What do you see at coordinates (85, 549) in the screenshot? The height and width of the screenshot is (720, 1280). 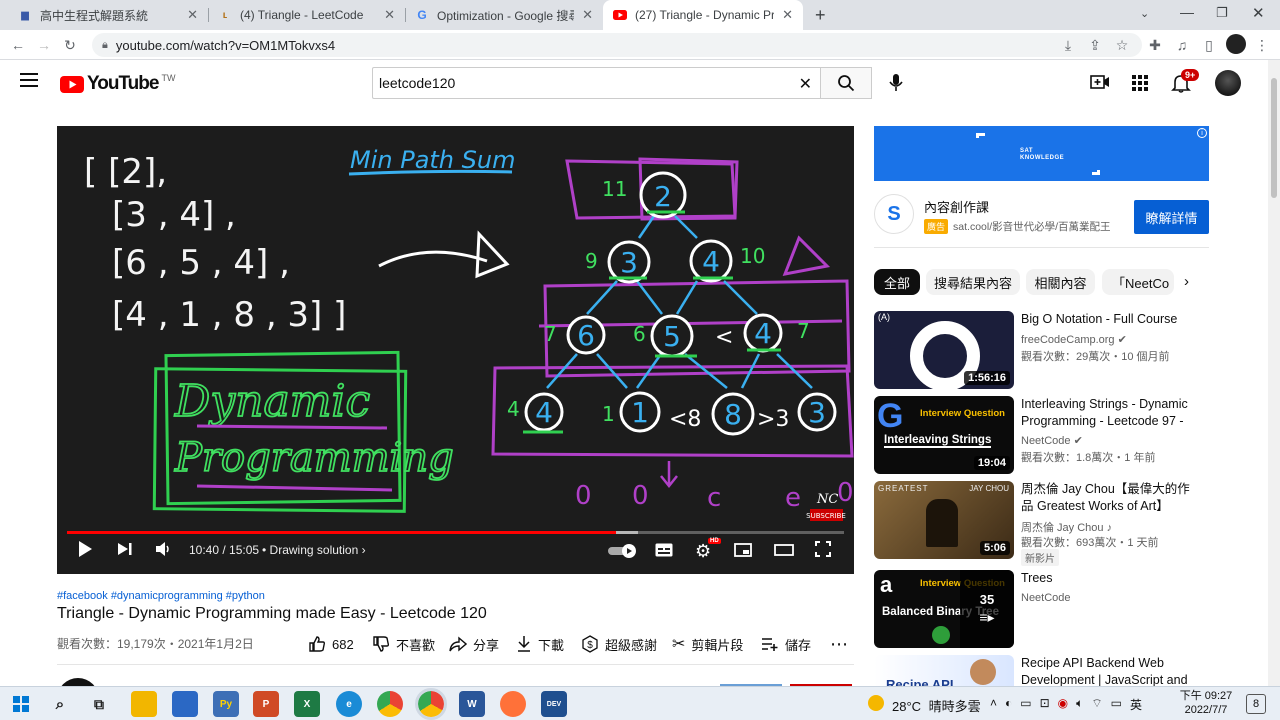 I see `play-button` at bounding box center [85, 549].